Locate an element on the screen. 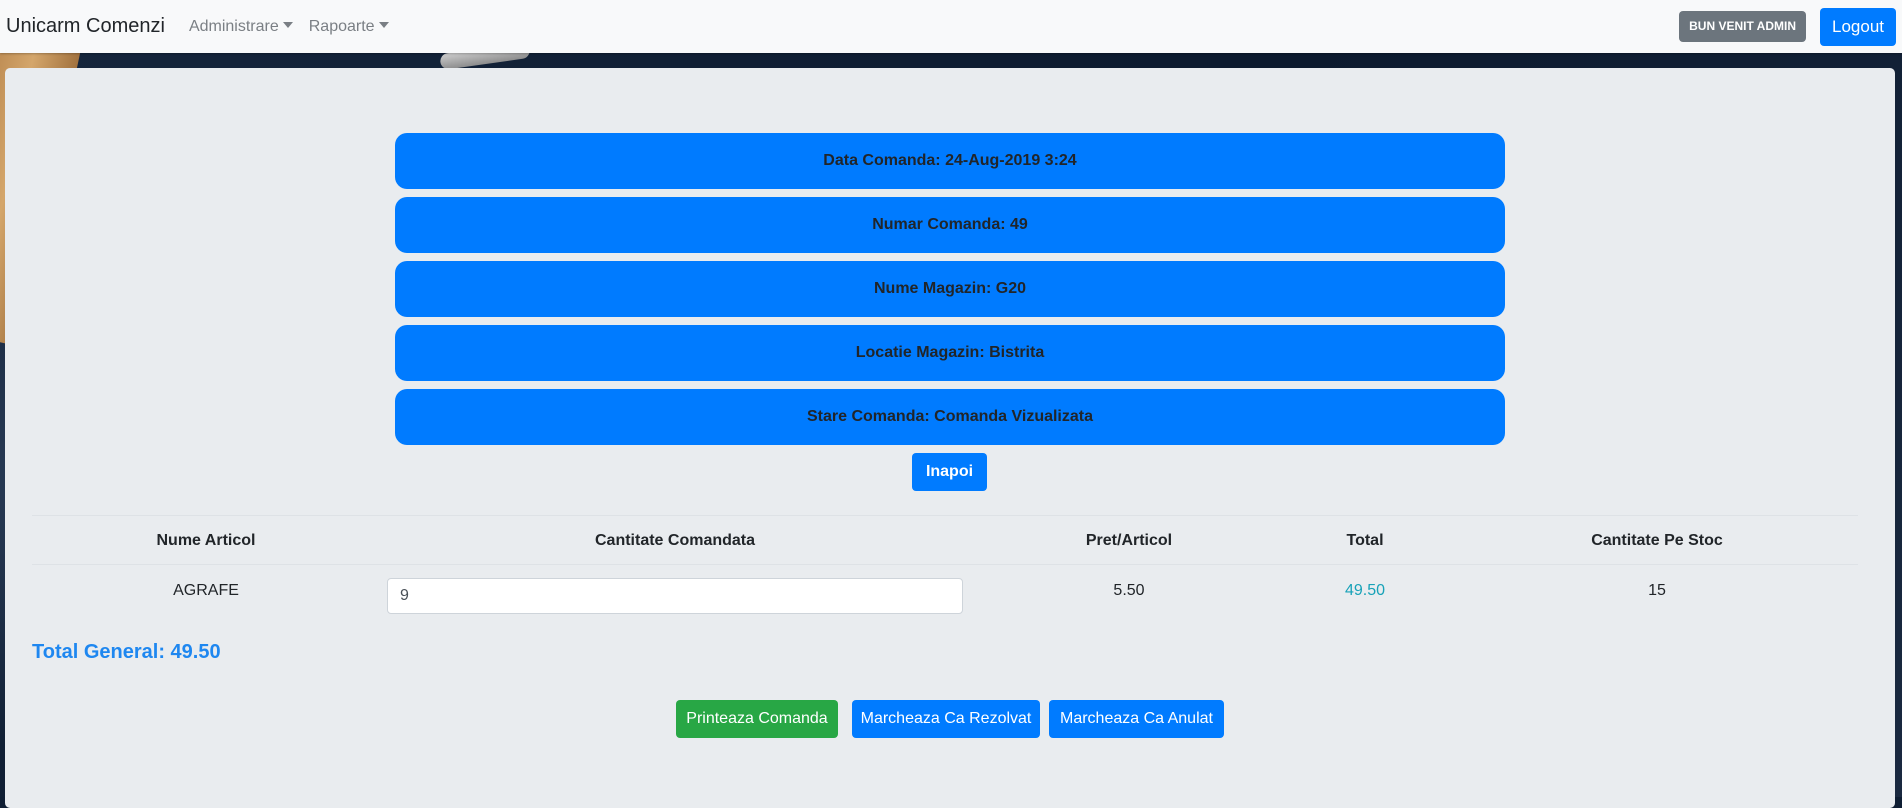  menu-rapoarte: Rapoarte is located at coordinates (349, 27).